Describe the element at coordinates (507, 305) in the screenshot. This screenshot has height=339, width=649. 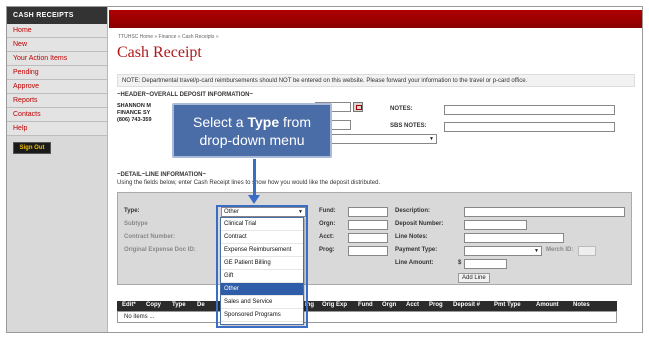
I see `col-pmt-type: Pmt Type` at that location.